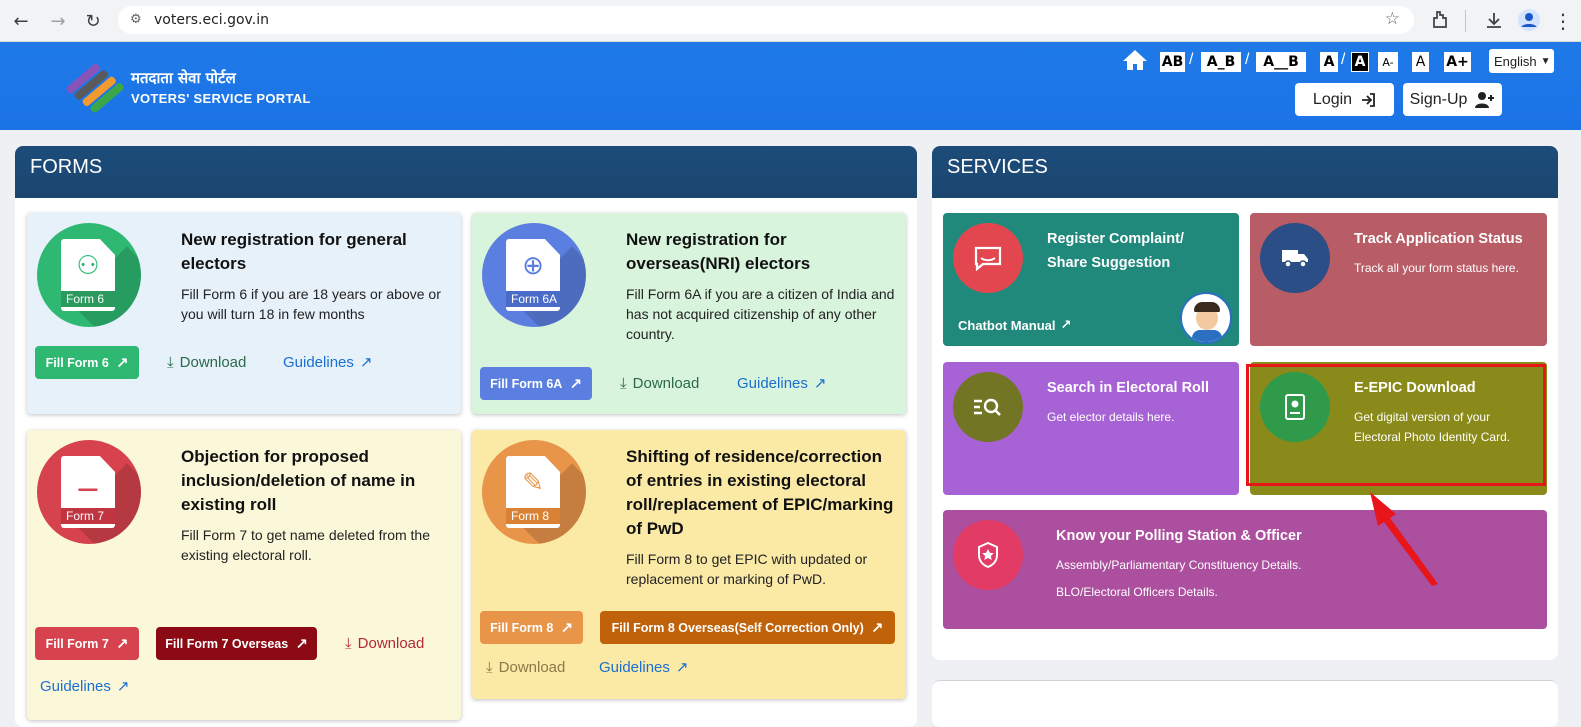  What do you see at coordinates (21, 21) in the screenshot?
I see `back-icon: ←` at bounding box center [21, 21].